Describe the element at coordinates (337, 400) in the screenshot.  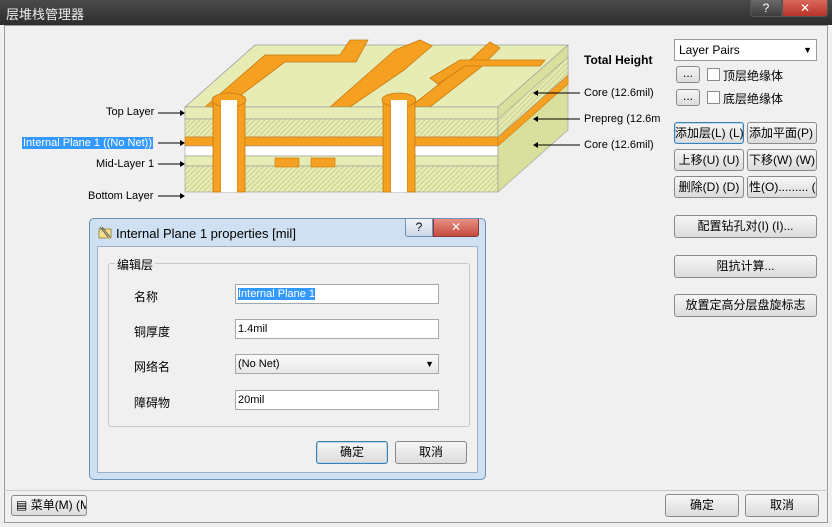
I see `obstacle-field: 20mil` at that location.